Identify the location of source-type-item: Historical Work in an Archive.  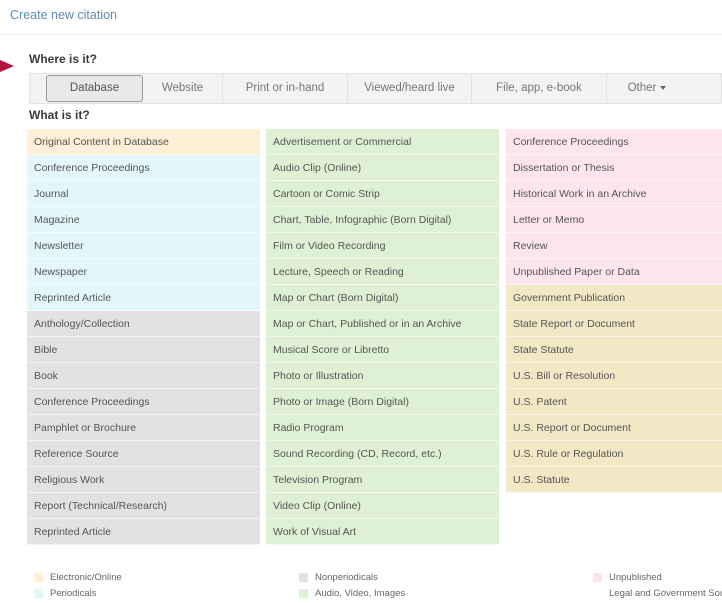
(614, 194).